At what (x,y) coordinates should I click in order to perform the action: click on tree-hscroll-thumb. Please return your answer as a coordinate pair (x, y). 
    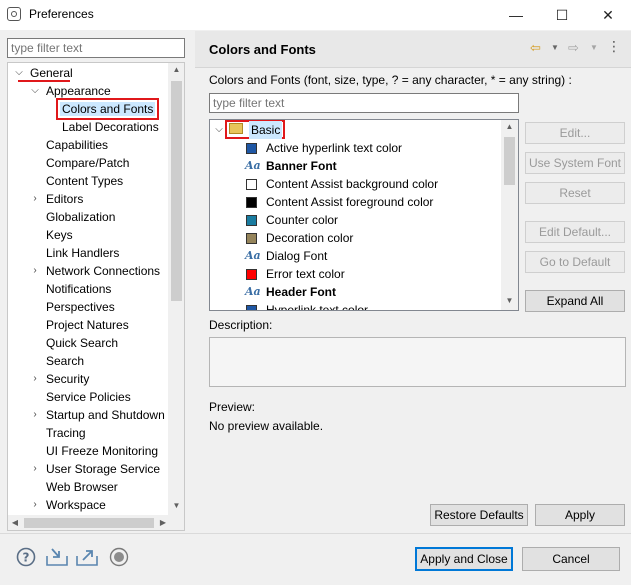
    Looking at the image, I should click on (89, 523).